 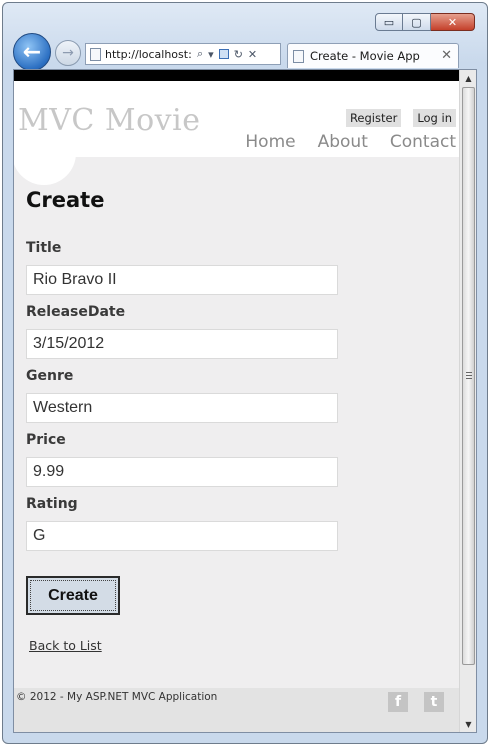 What do you see at coordinates (252, 54) in the screenshot?
I see `stop-icon: ✕` at bounding box center [252, 54].